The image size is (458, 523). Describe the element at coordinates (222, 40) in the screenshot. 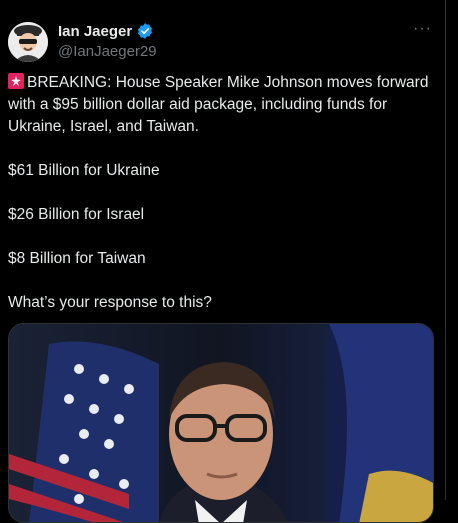

I see `tweet-header: Ian Jaeger @IanJaeger29 ···` at that location.